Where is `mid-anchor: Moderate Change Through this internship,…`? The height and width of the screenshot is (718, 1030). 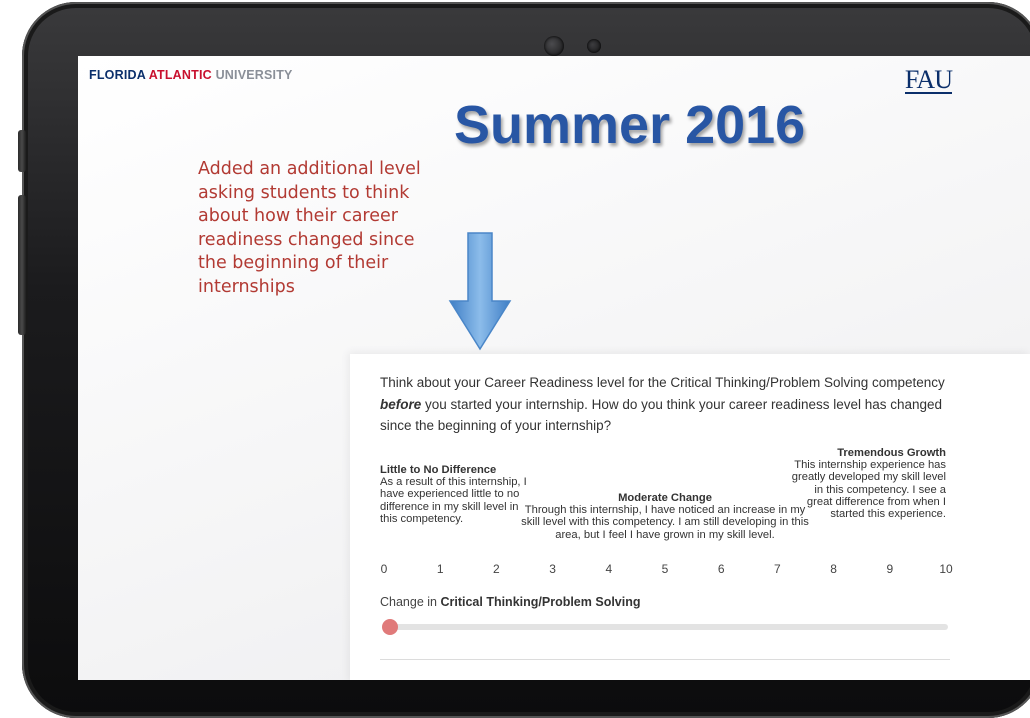 mid-anchor: Moderate Change Through this internship,… is located at coordinates (665, 516).